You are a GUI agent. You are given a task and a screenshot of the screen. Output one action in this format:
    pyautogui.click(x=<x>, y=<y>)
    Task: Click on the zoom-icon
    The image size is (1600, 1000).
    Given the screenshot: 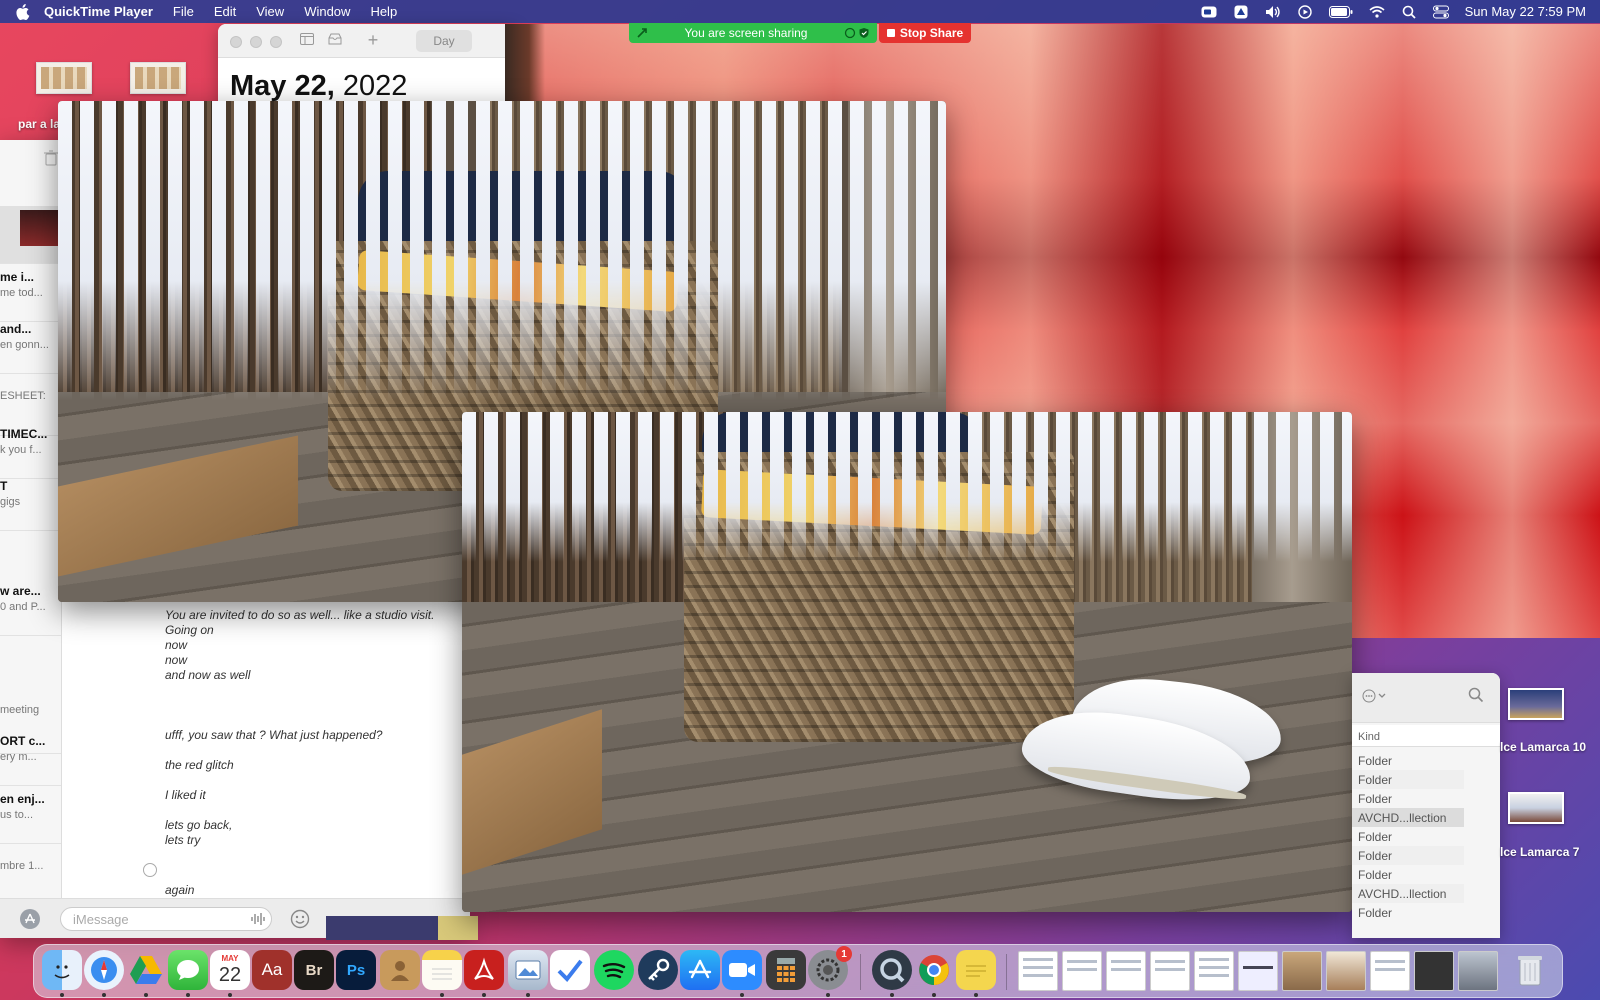 What is the action you would take?
    pyautogui.click(x=742, y=970)
    